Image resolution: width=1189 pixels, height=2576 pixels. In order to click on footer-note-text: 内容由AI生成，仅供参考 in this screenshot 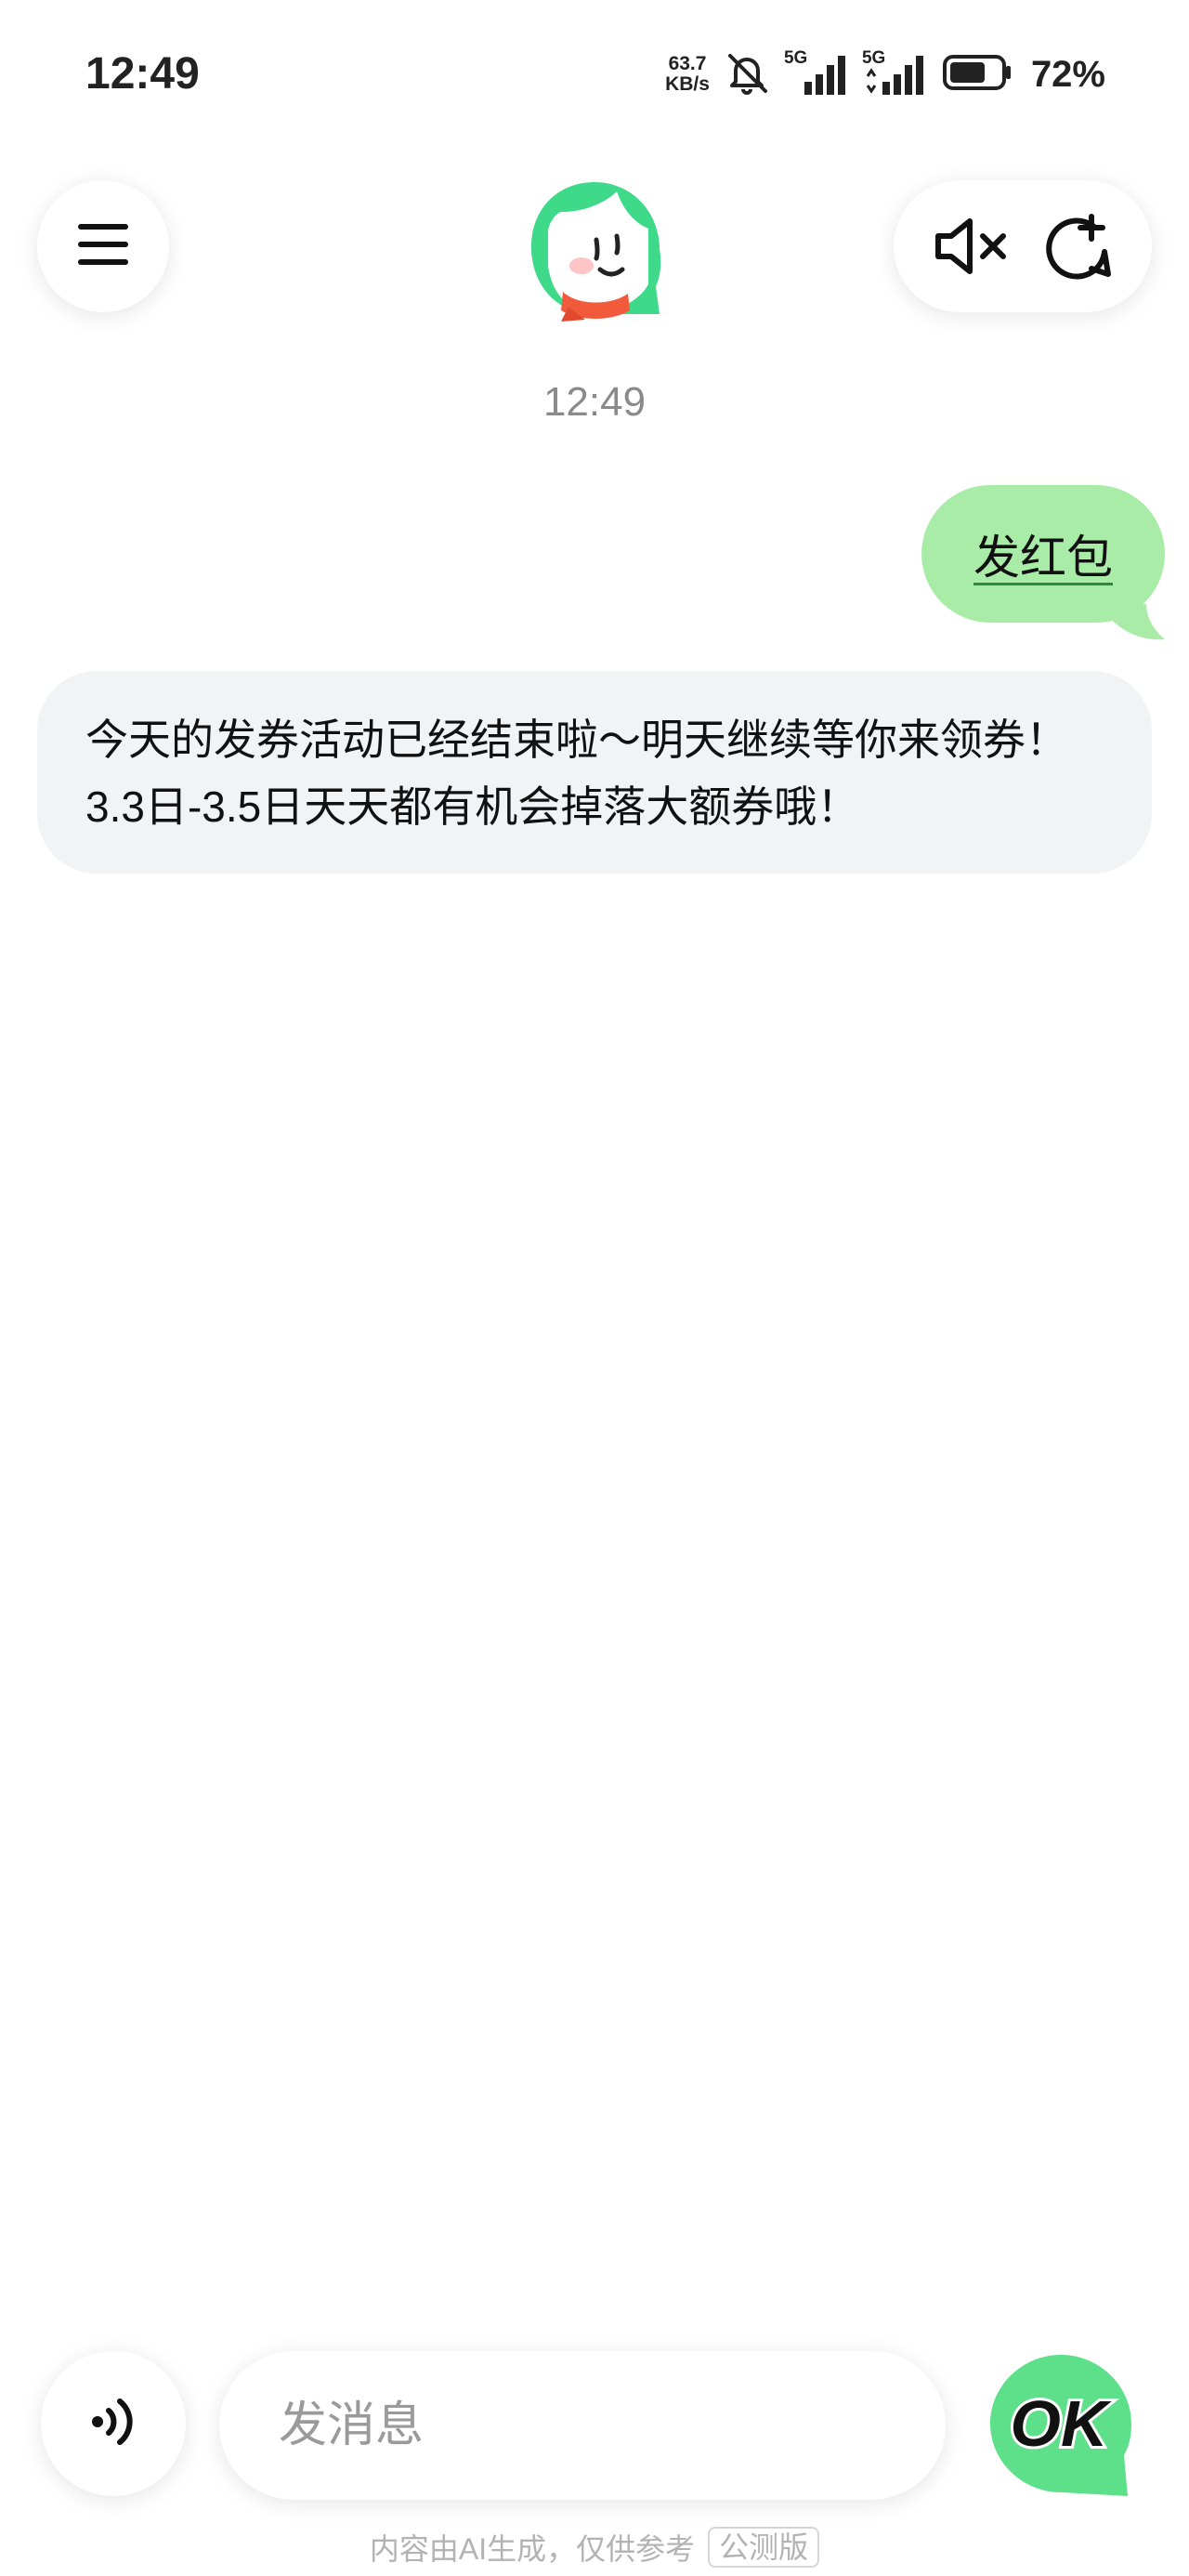, I will do `click(532, 2549)`.